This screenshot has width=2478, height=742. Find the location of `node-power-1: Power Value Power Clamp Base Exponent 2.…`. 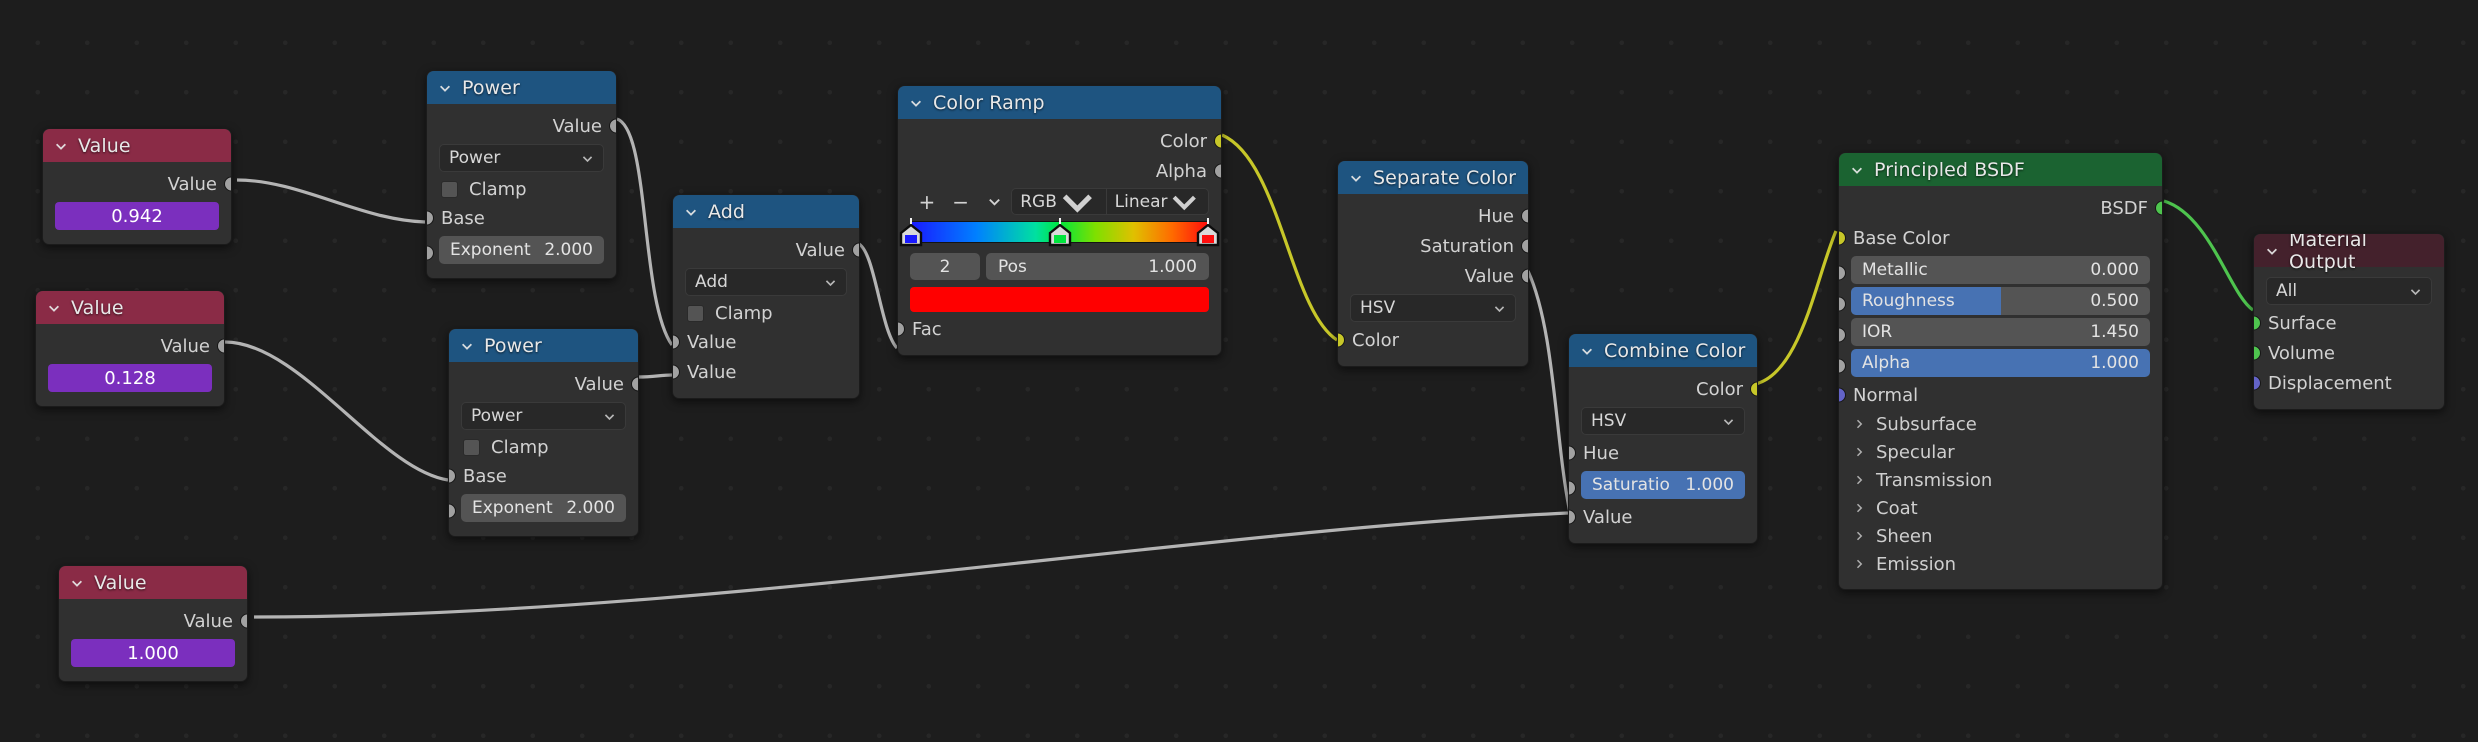

node-power-1: Power Value Power Clamp Base Exponent 2.… is located at coordinates (521, 174).